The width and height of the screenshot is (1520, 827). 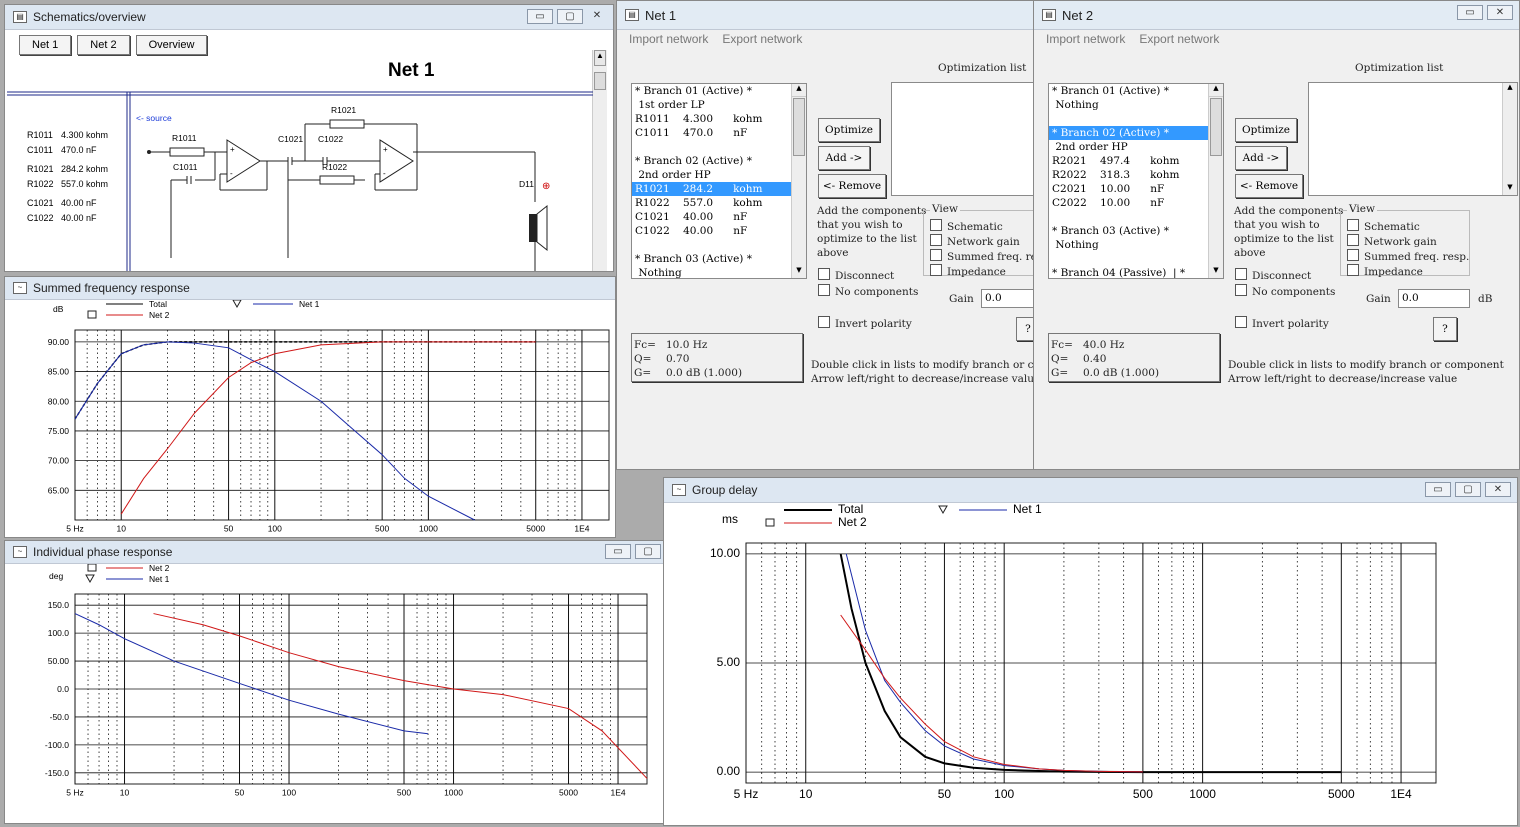 What do you see at coordinates (1509, 139) in the screenshot?
I see `opt-list-scrollbar: ▲ ▼` at bounding box center [1509, 139].